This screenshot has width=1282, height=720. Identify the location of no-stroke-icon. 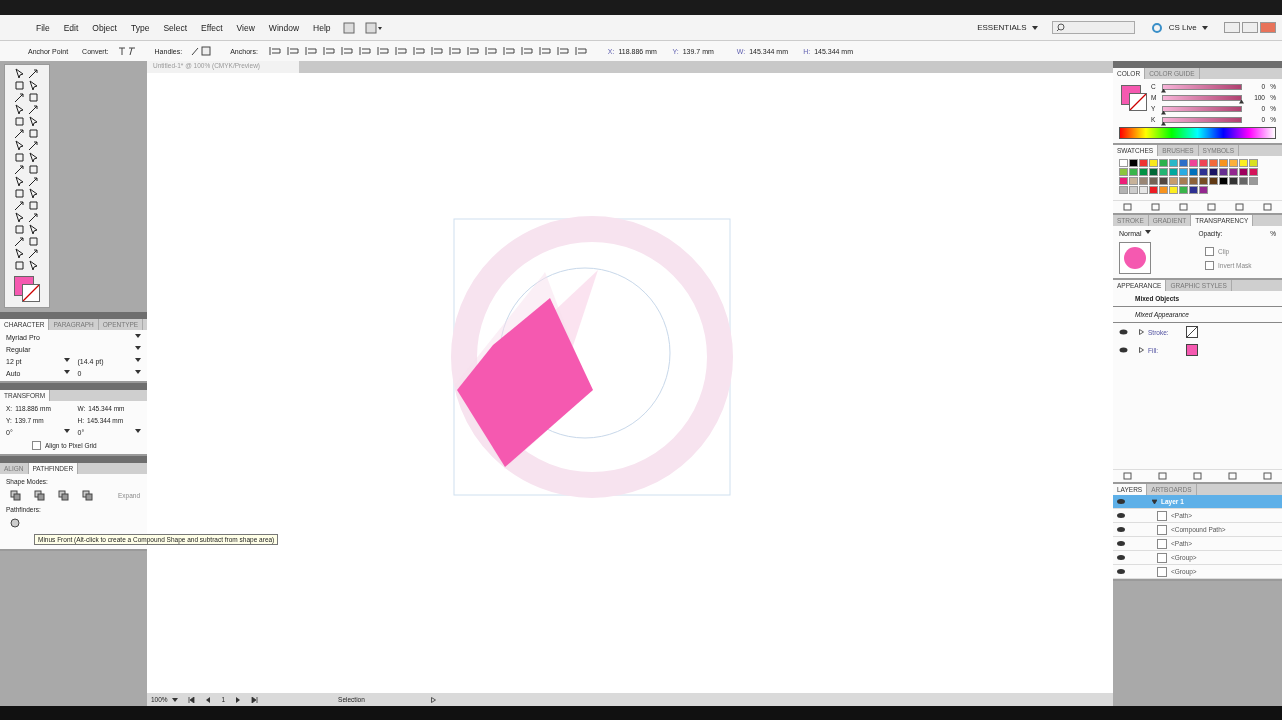
(1192, 332).